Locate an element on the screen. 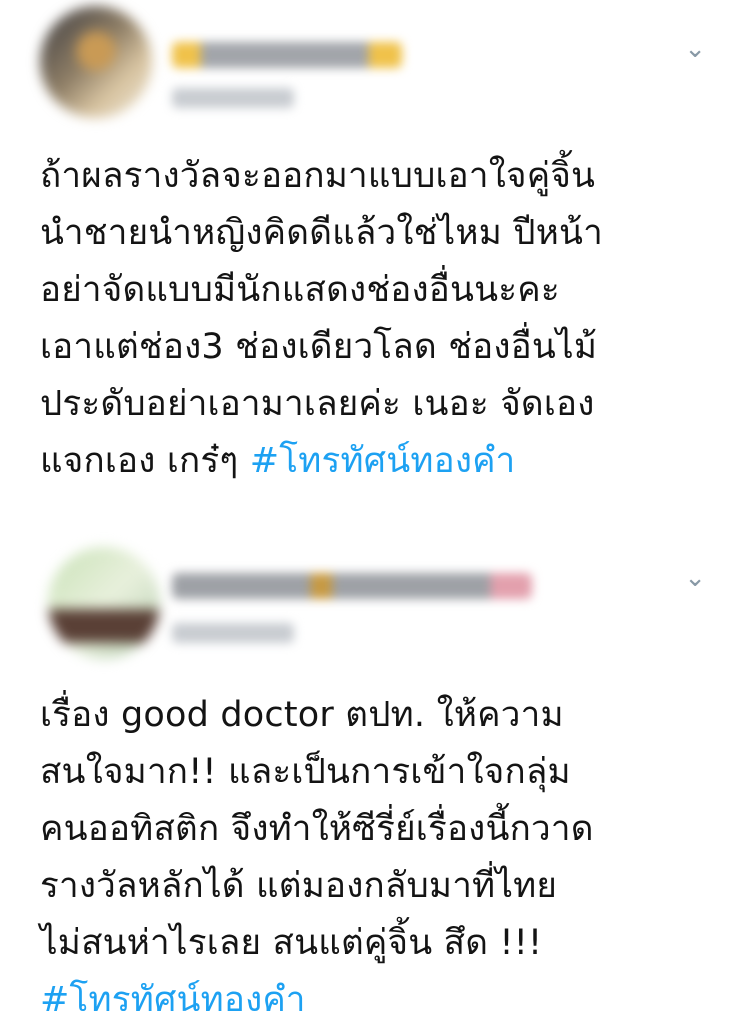 This screenshot has width=750, height=1029. tweet-text-line: เอาแต่ช่อง3 ช่องเดียวโลด ช่องอื่นไม้ is located at coordinates (319, 347).